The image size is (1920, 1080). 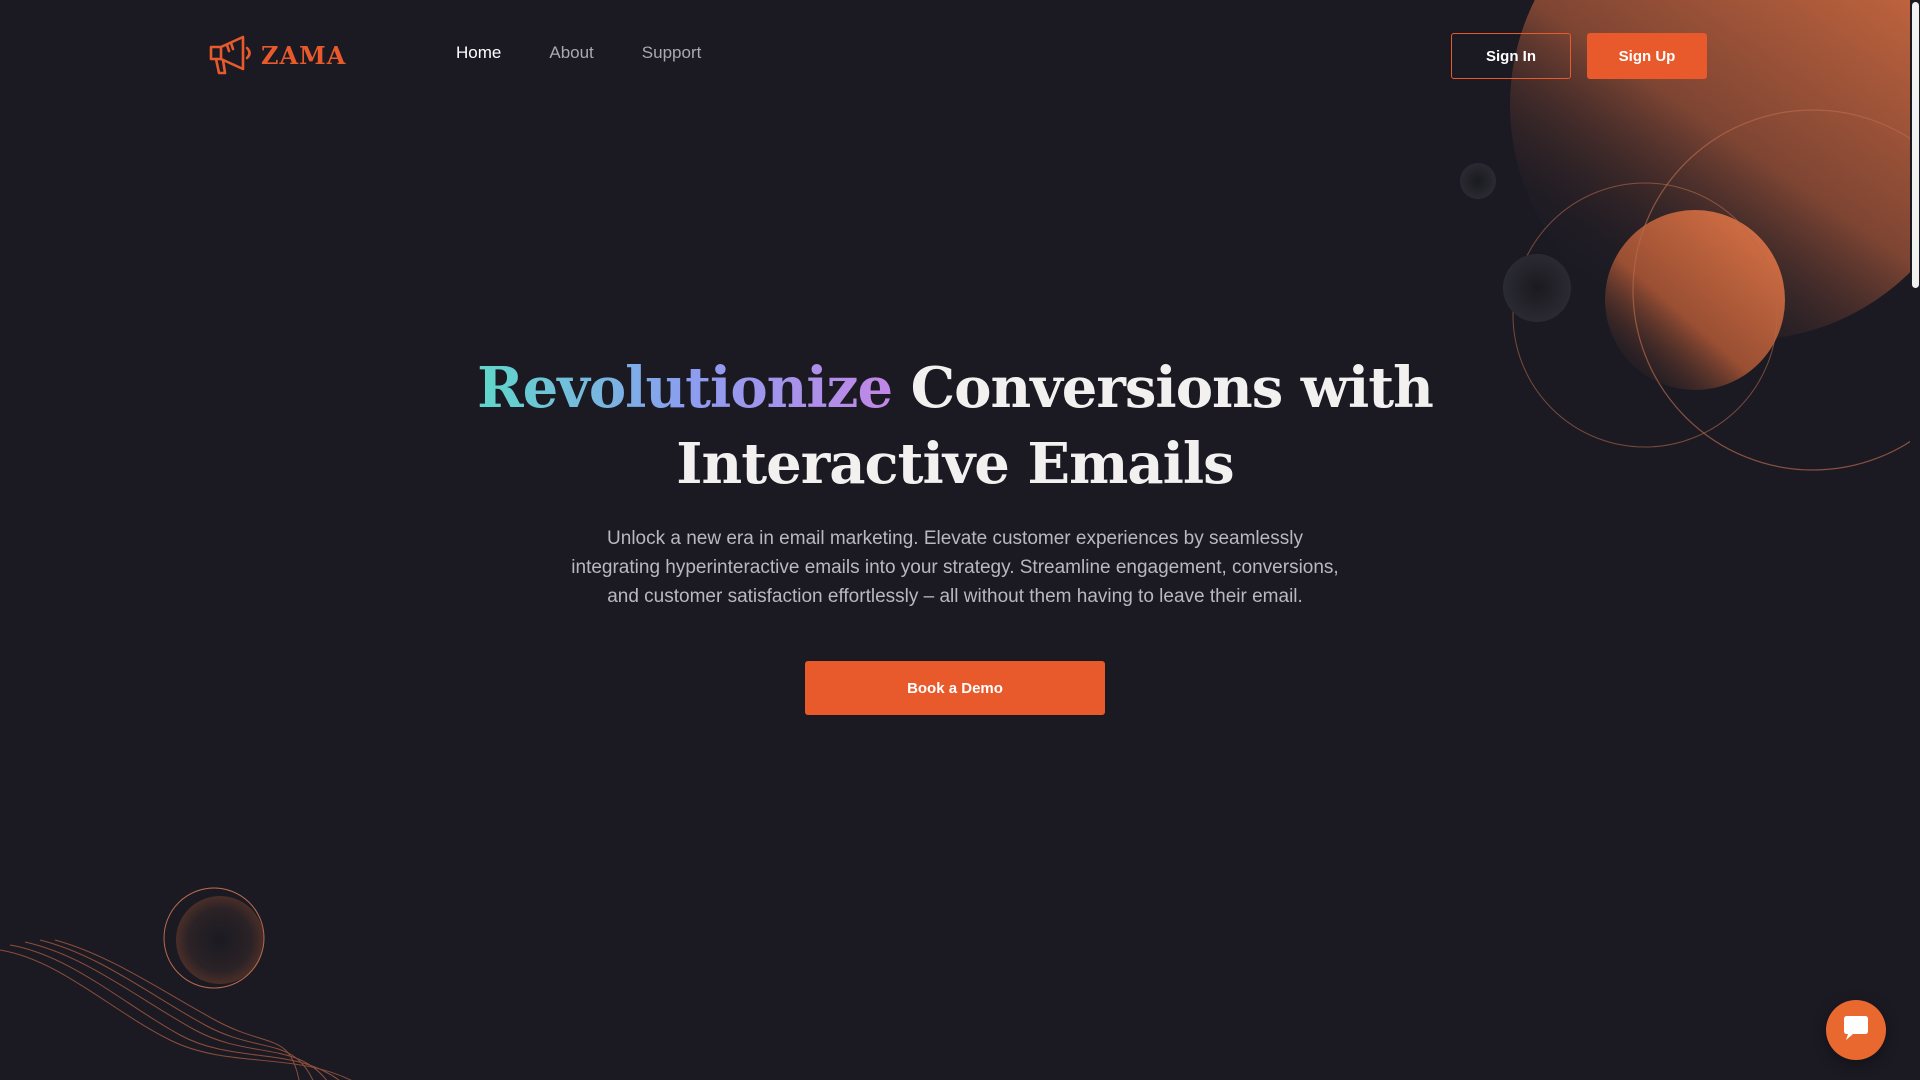 I want to click on sign-in-button: Sign In, so click(x=1511, y=56).